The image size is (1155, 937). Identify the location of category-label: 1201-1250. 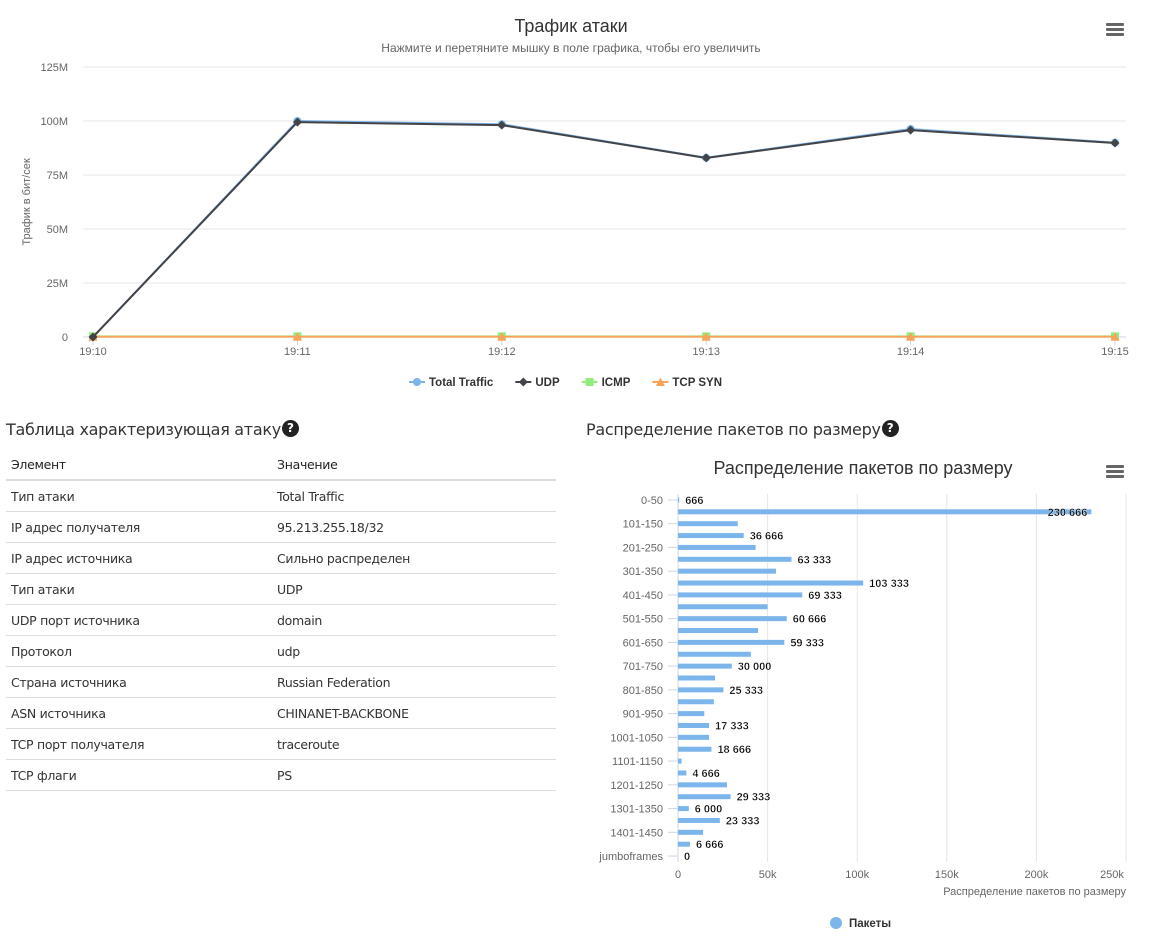
(636, 786).